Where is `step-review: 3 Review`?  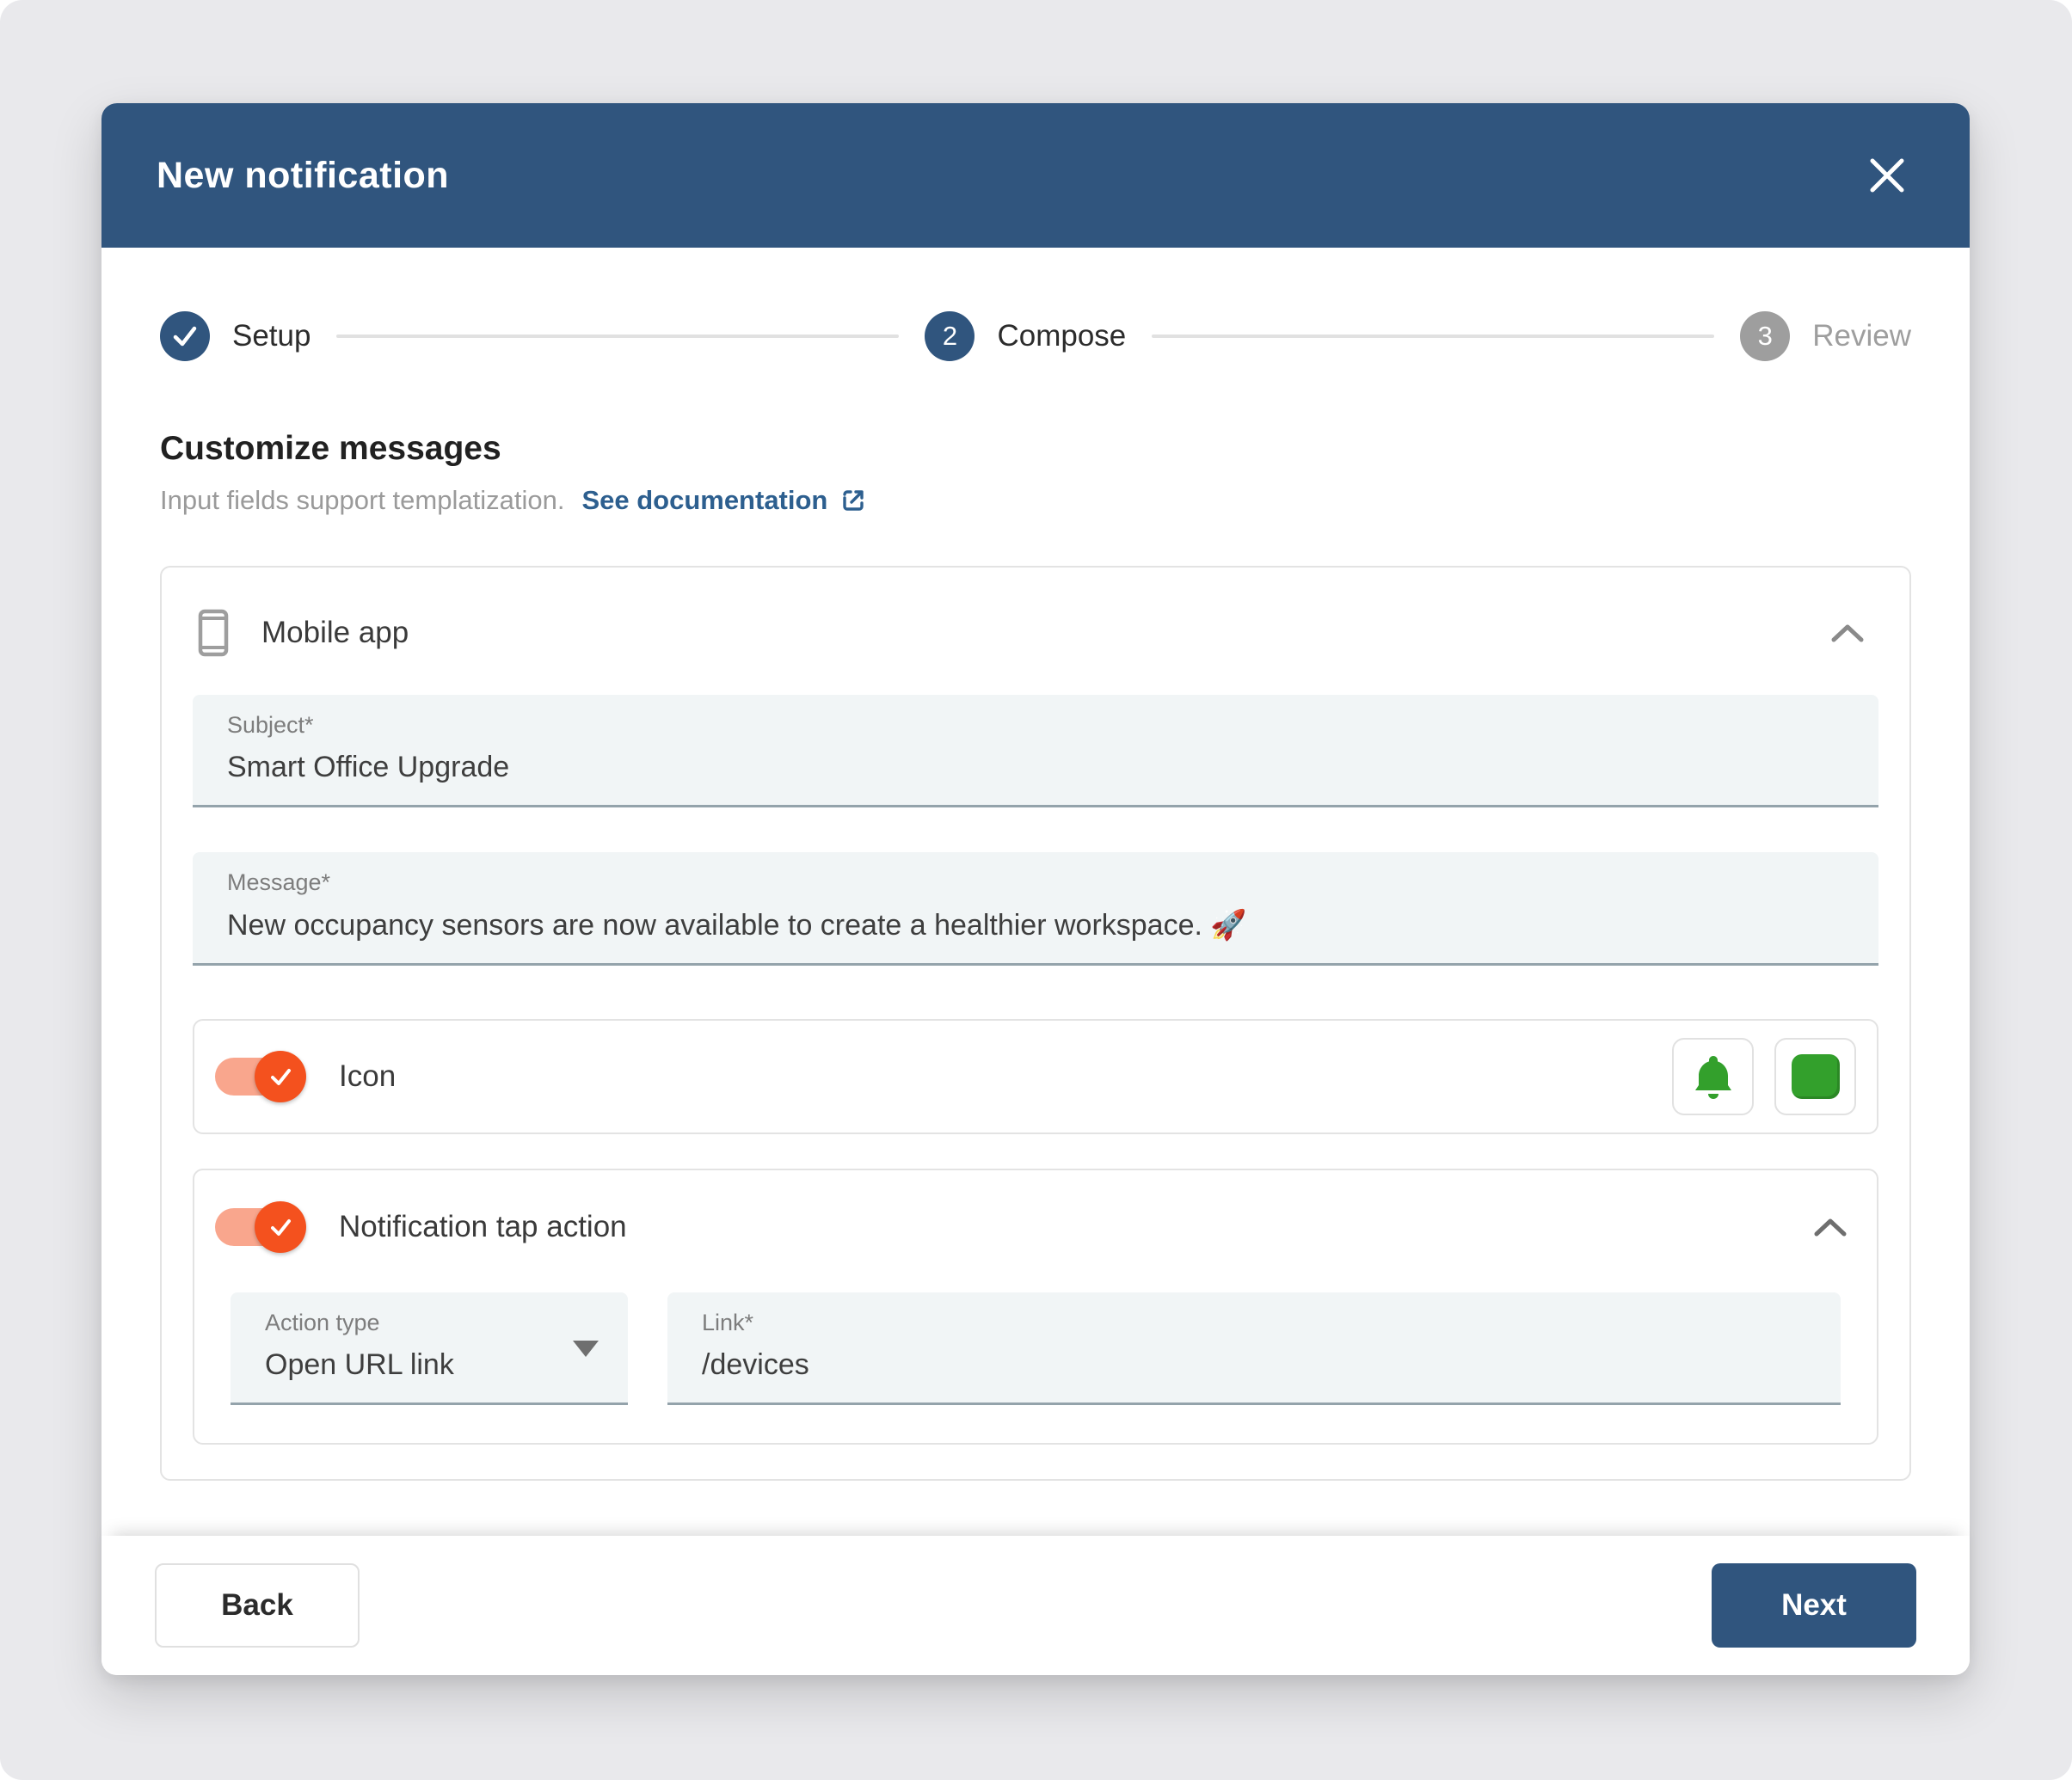
step-review: 3 Review is located at coordinates (1825, 336).